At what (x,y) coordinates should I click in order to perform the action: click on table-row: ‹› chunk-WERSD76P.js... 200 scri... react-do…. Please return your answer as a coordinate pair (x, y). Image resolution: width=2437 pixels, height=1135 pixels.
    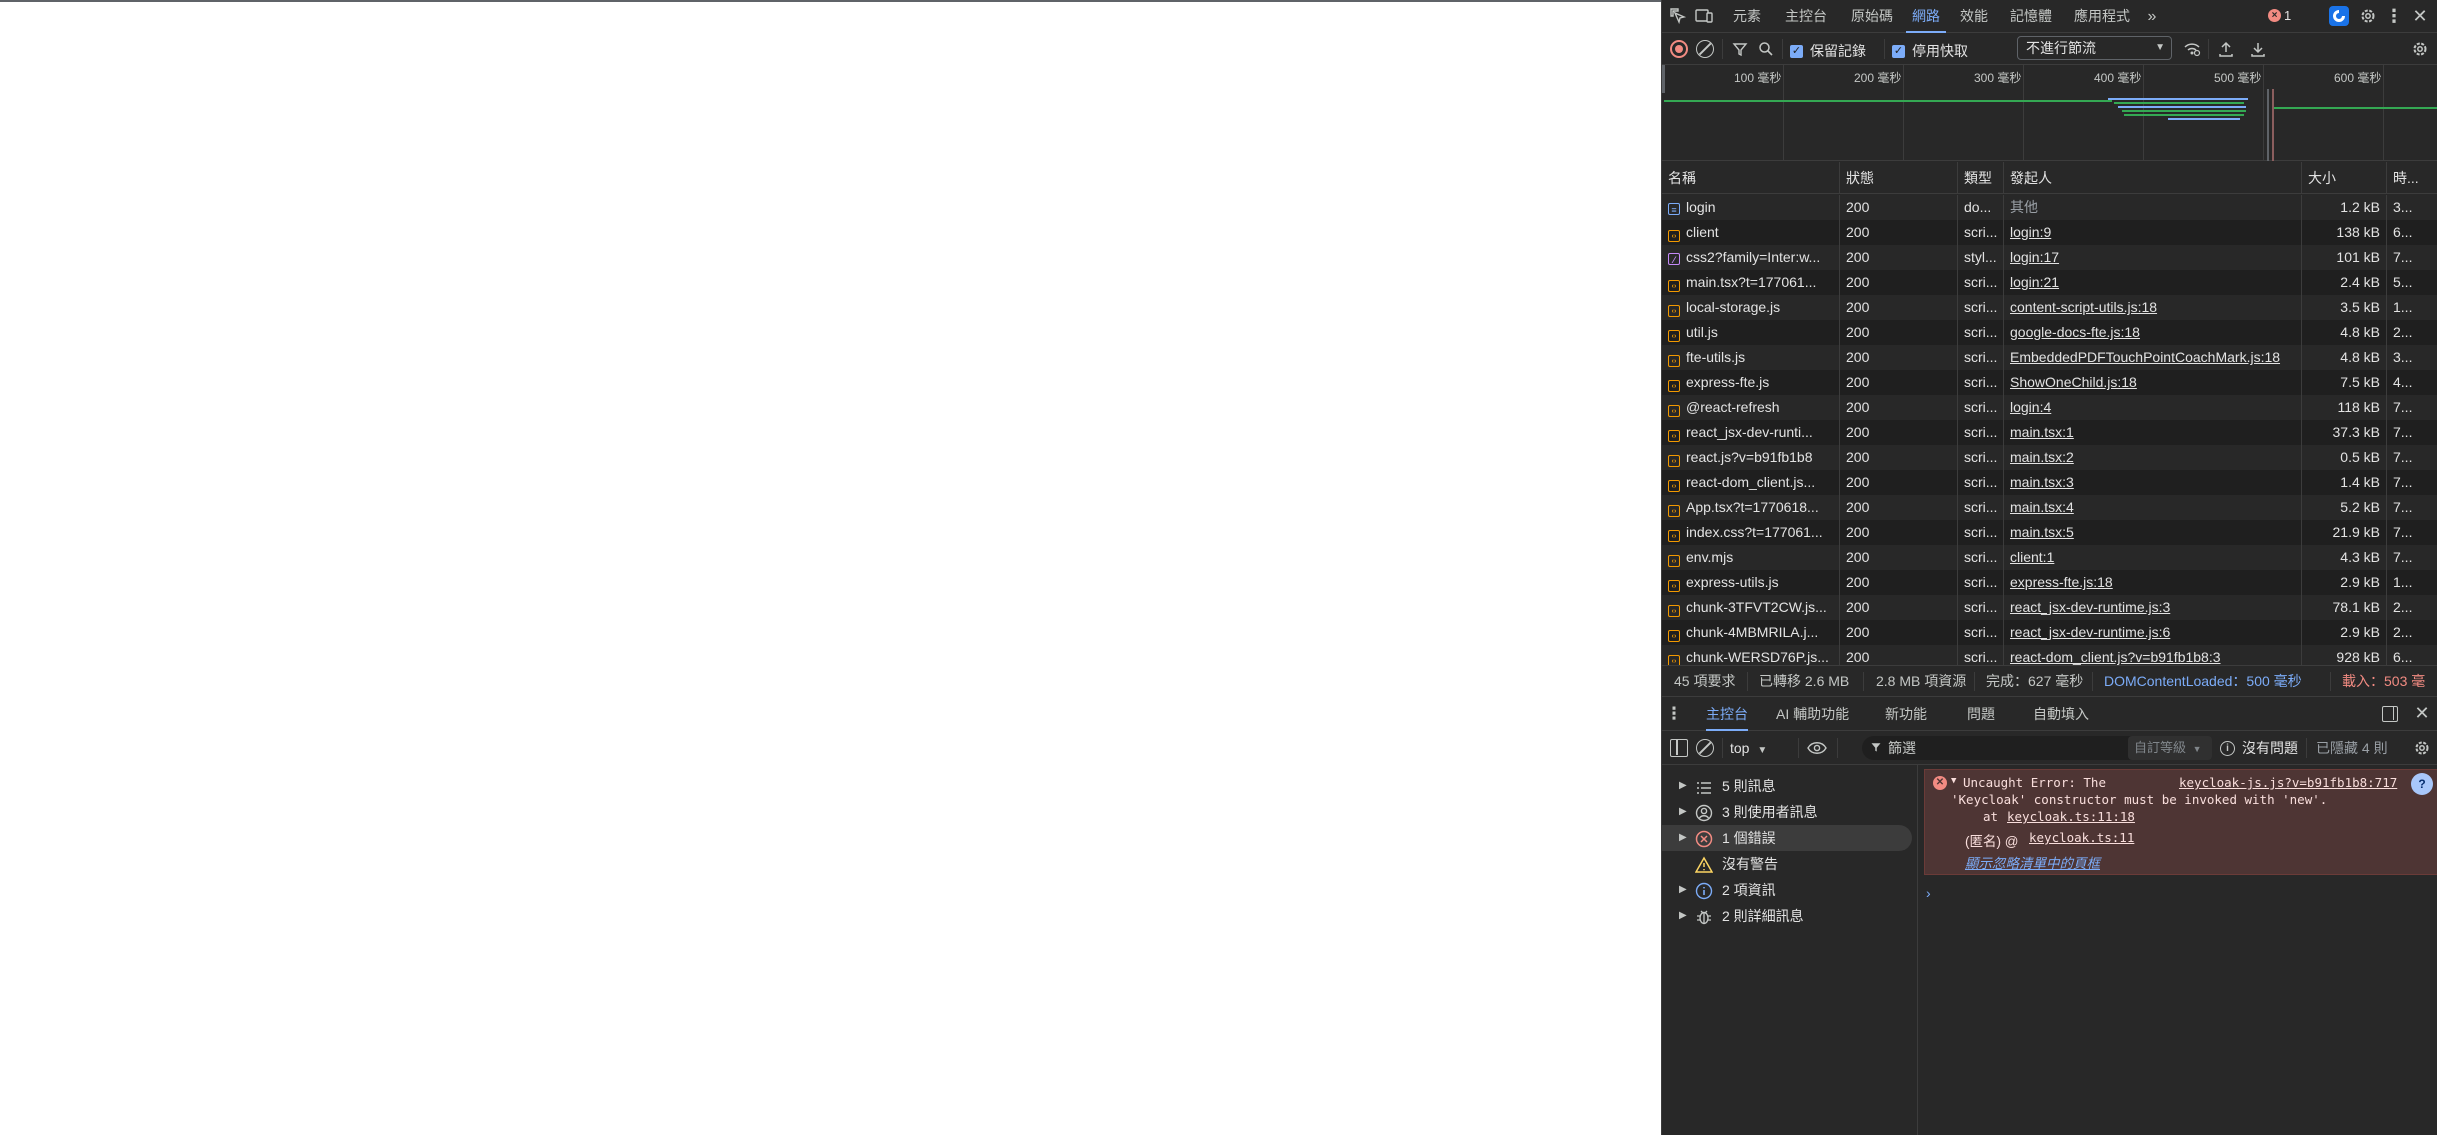
    Looking at the image, I should click on (2049, 655).